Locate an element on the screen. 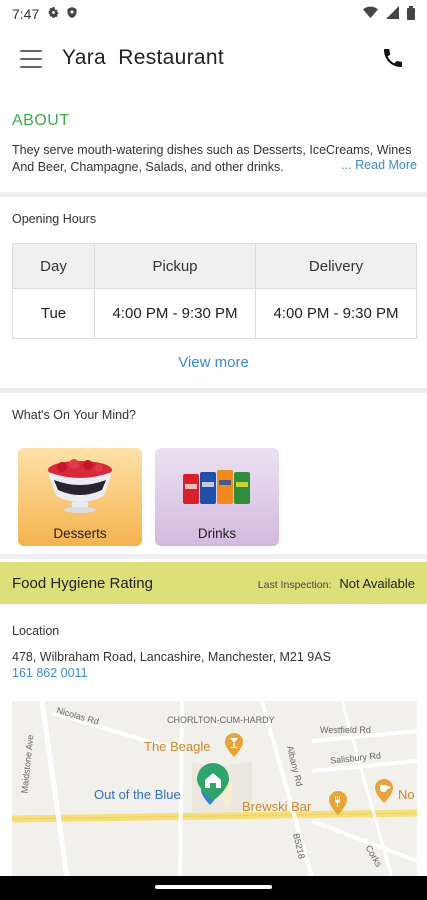 This screenshot has width=427, height=900. categories-label: What's On Your Mind? is located at coordinates (74, 415).